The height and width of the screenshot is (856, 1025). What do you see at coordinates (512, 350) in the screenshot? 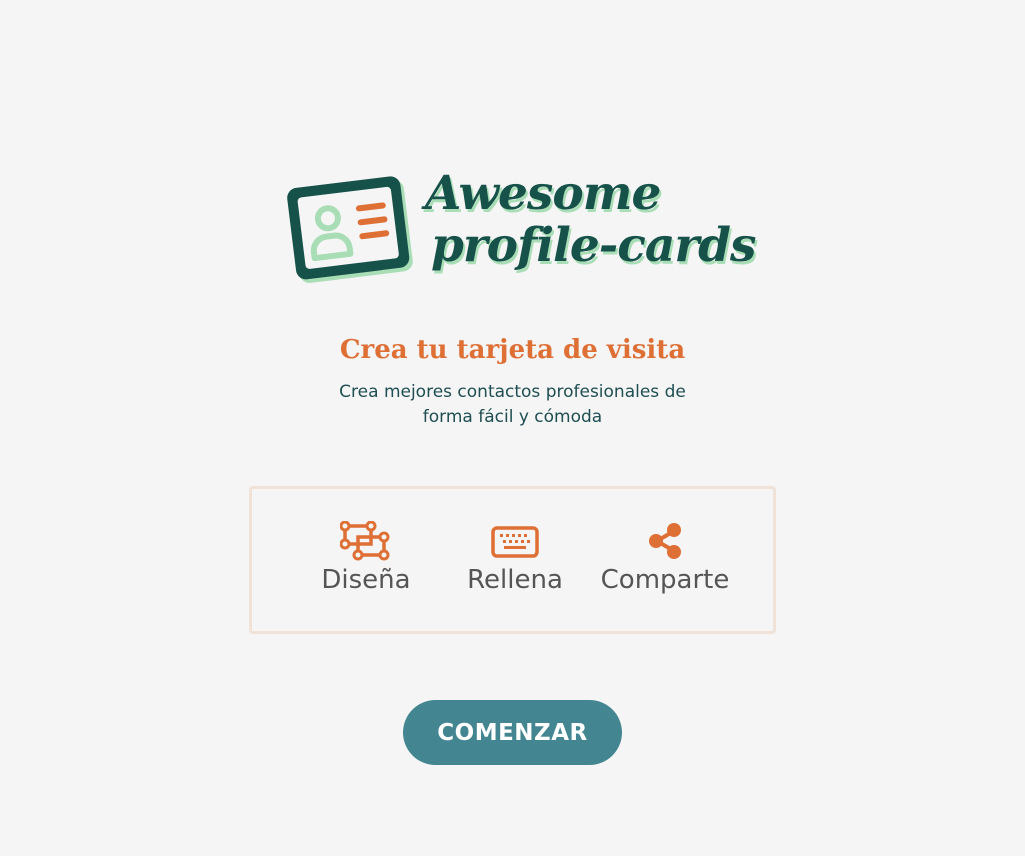
I see `page-headline: Crea tu tarjeta de visita` at bounding box center [512, 350].